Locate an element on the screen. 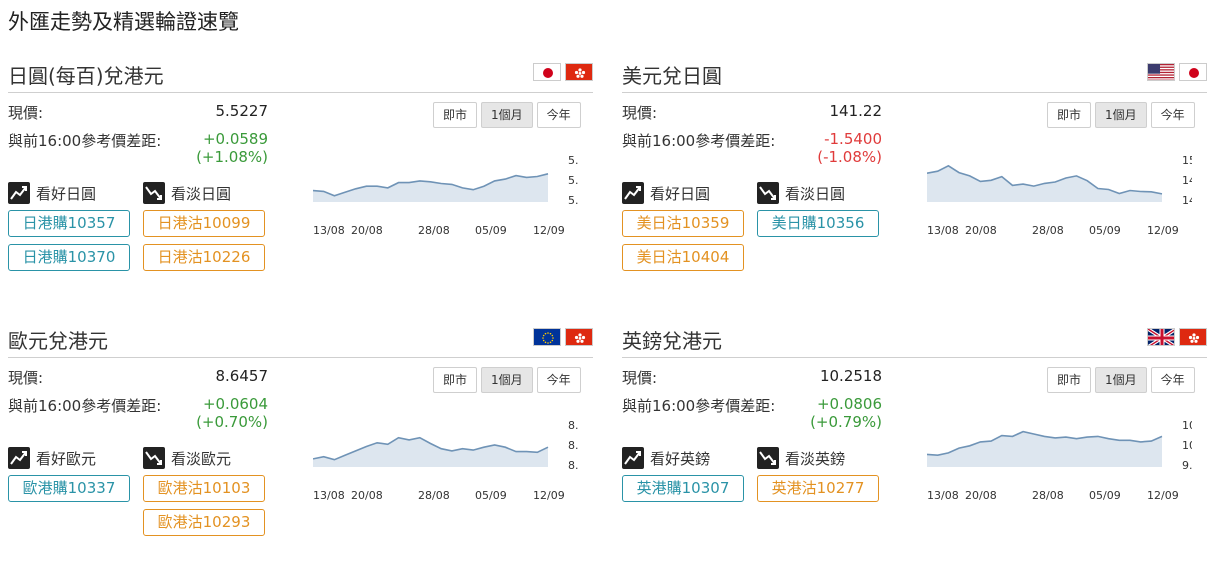  warrant-button: 日港購10357 is located at coordinates (69, 223).